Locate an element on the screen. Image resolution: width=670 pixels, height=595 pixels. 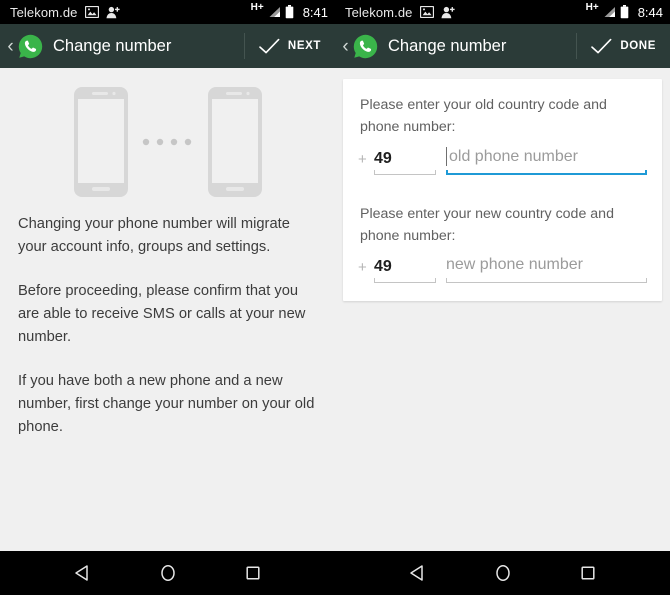
status-system-icons: H+ 8:41 is located at coordinates (289, 11).